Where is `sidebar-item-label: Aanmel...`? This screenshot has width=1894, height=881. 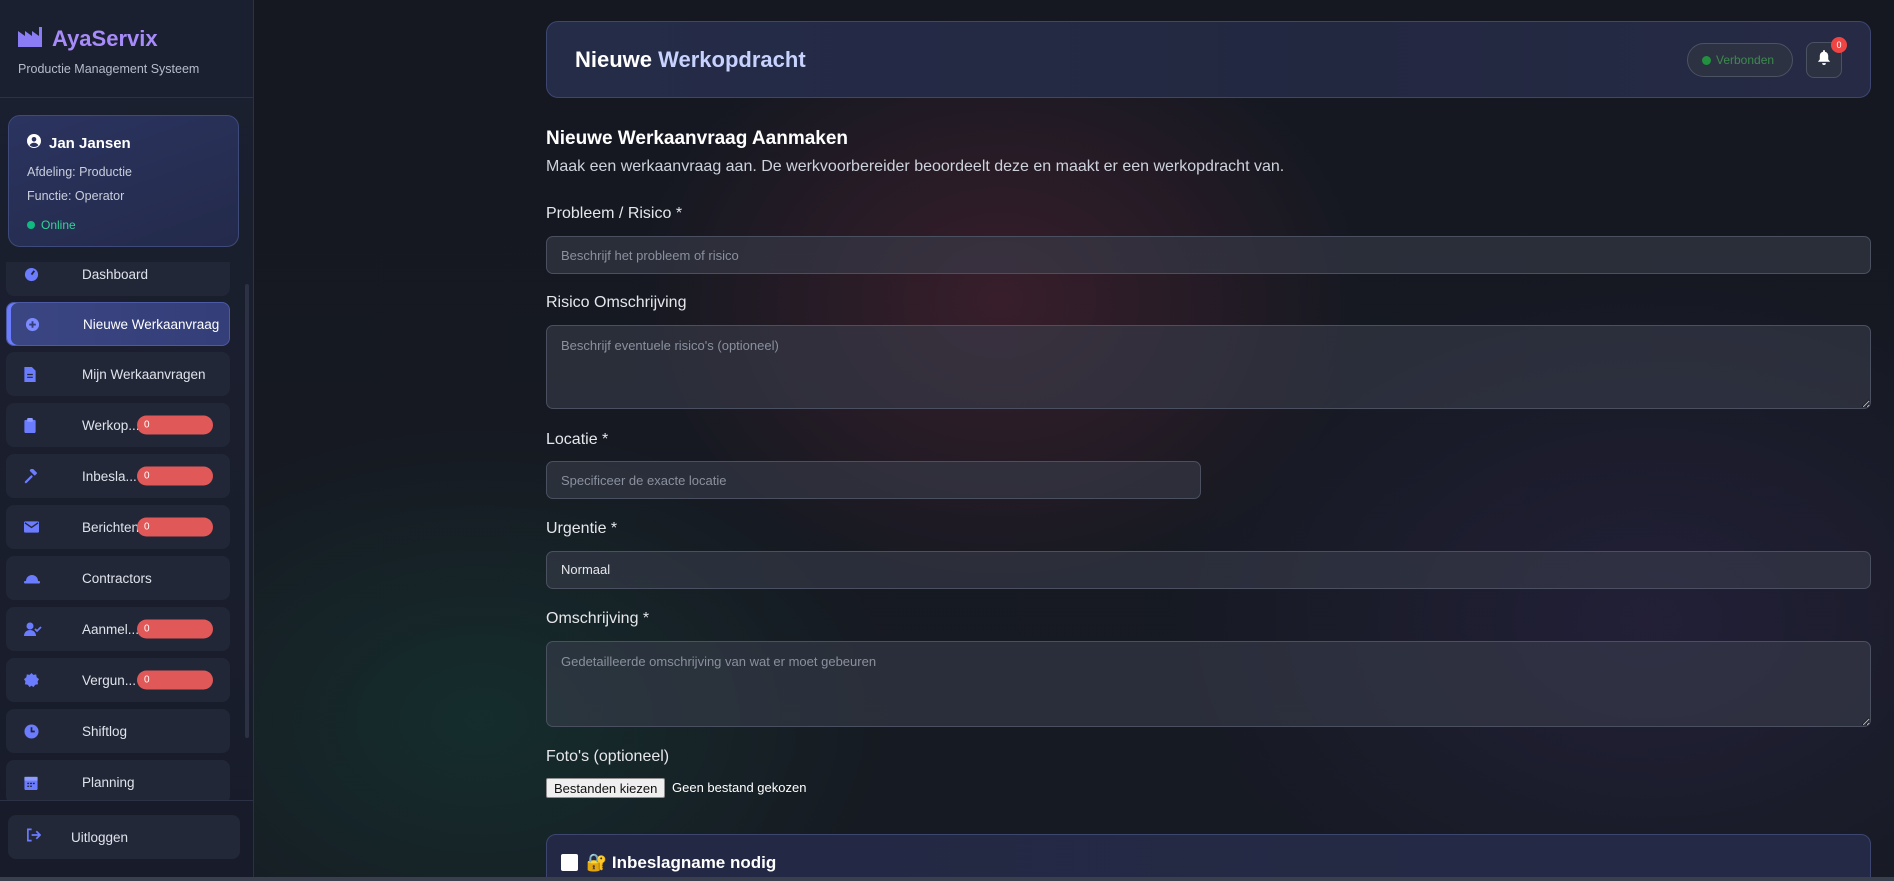
sidebar-item-label: Aanmel... is located at coordinates (111, 629).